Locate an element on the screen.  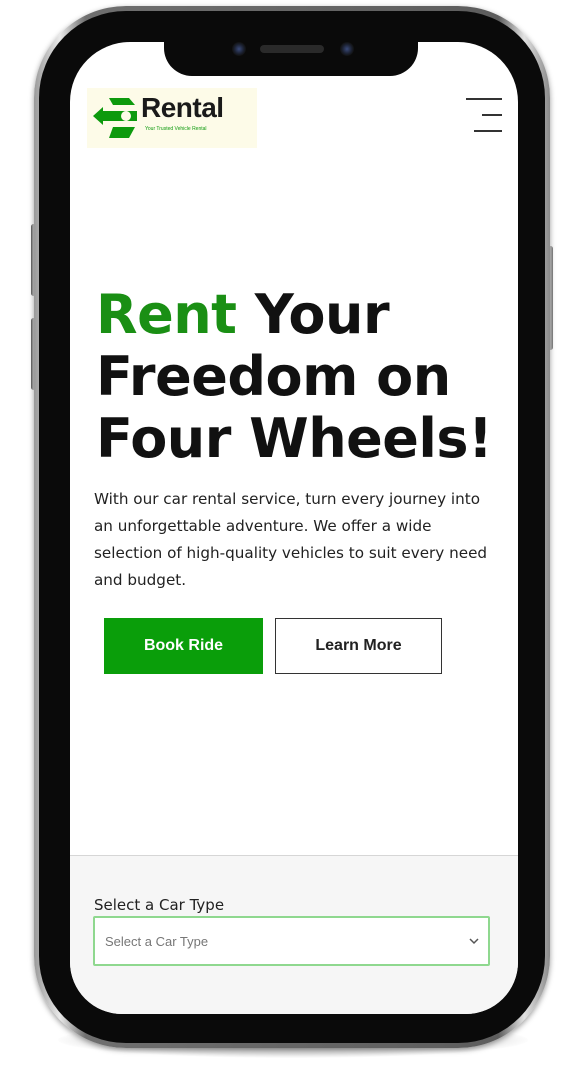
brand-tagline: Your Trusted Vehicle Rental is located at coordinates (176, 129).